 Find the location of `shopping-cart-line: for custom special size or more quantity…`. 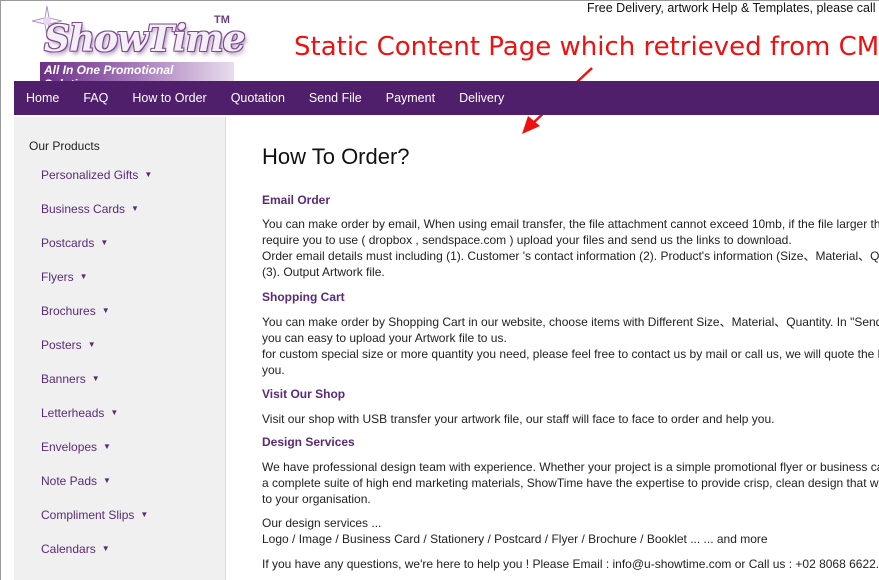

shopping-cart-line: for custom special size or more quantity… is located at coordinates (570, 354).